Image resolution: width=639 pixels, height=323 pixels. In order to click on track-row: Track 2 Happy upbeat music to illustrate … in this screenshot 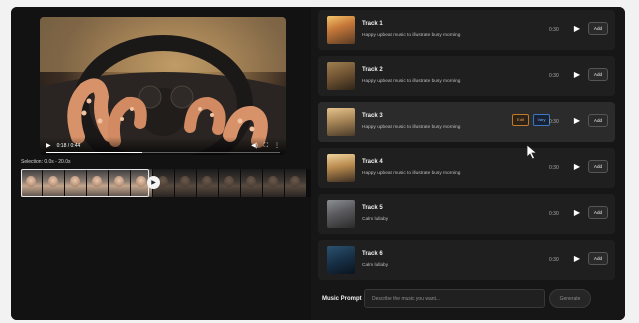, I will do `click(466, 76)`.